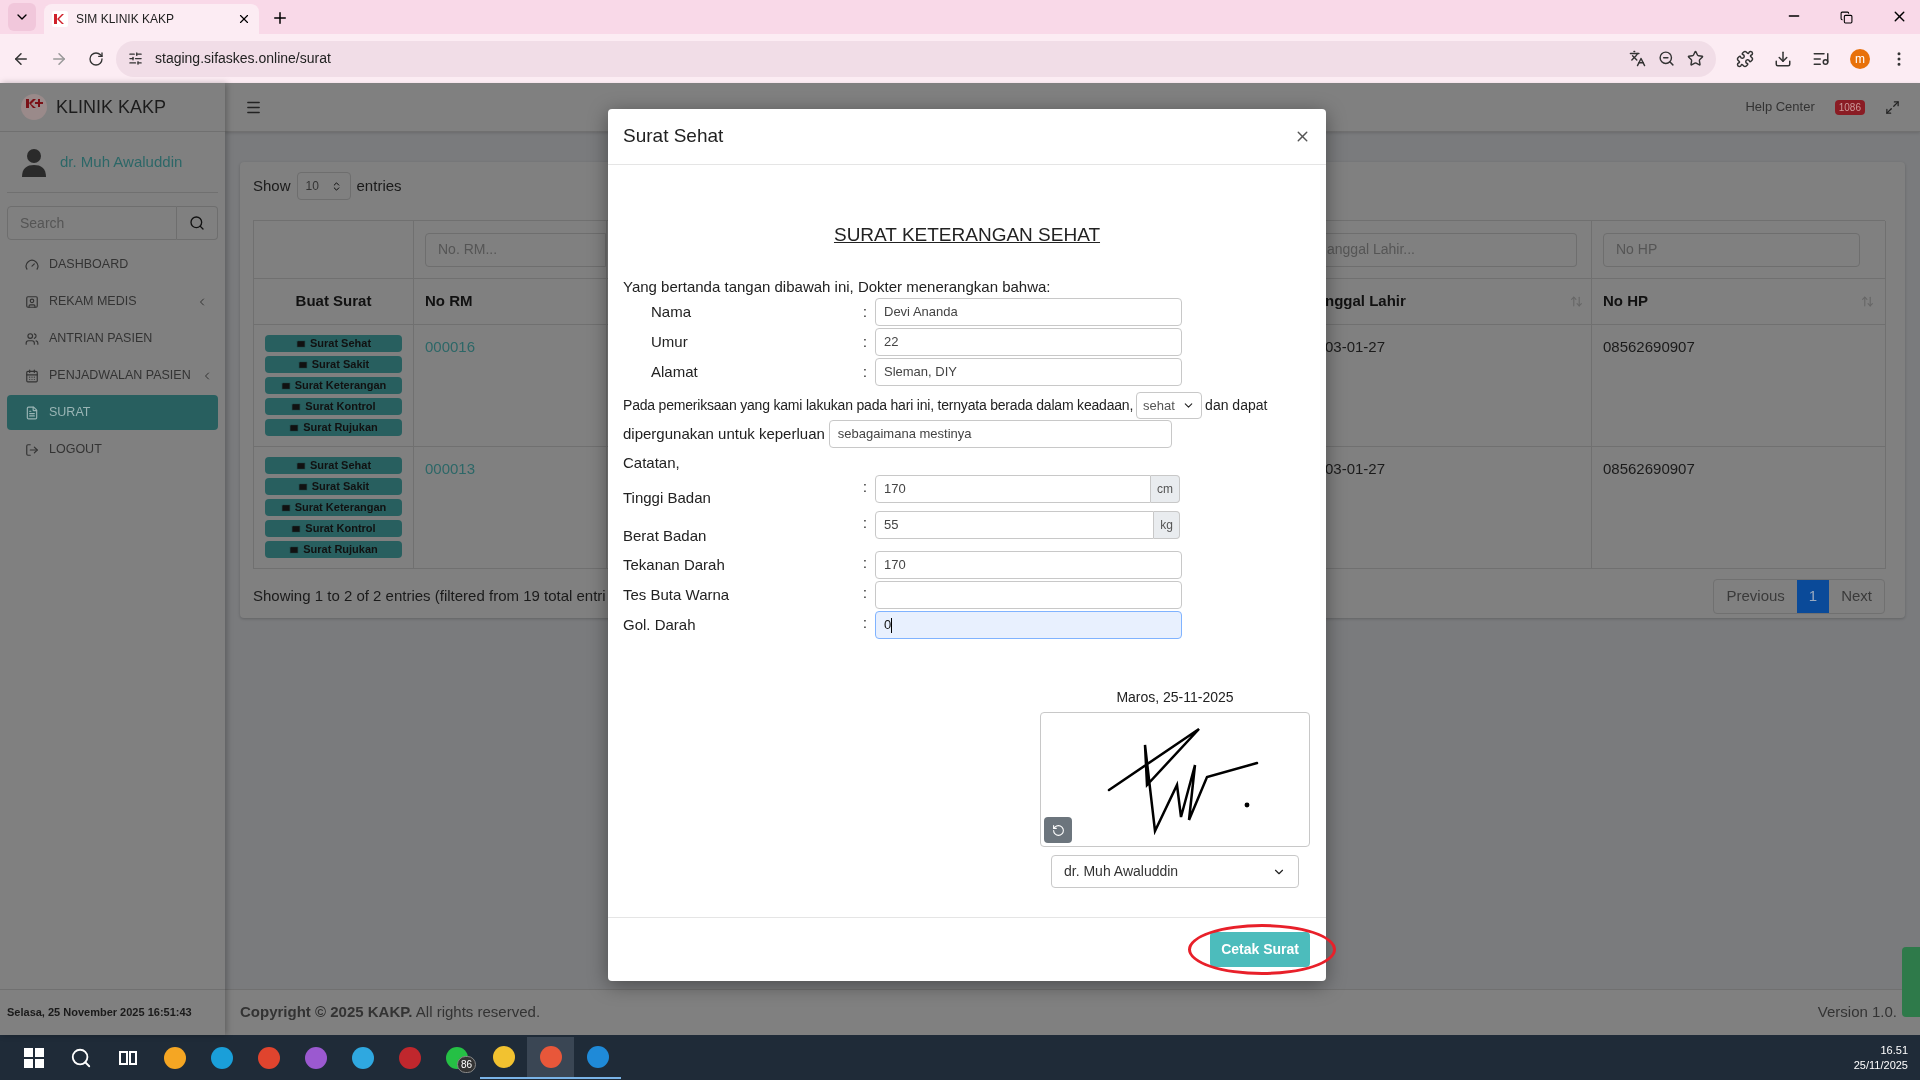  What do you see at coordinates (671, 311) in the screenshot?
I see `field-label: Nama` at bounding box center [671, 311].